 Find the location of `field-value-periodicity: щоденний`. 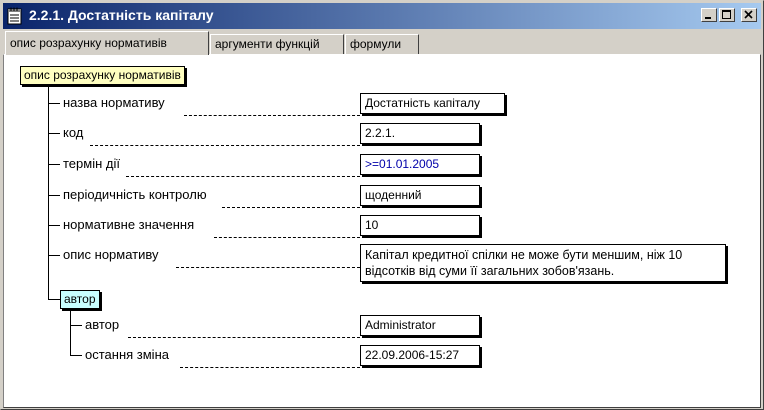

field-value-periodicity: щоденний is located at coordinates (420, 195).